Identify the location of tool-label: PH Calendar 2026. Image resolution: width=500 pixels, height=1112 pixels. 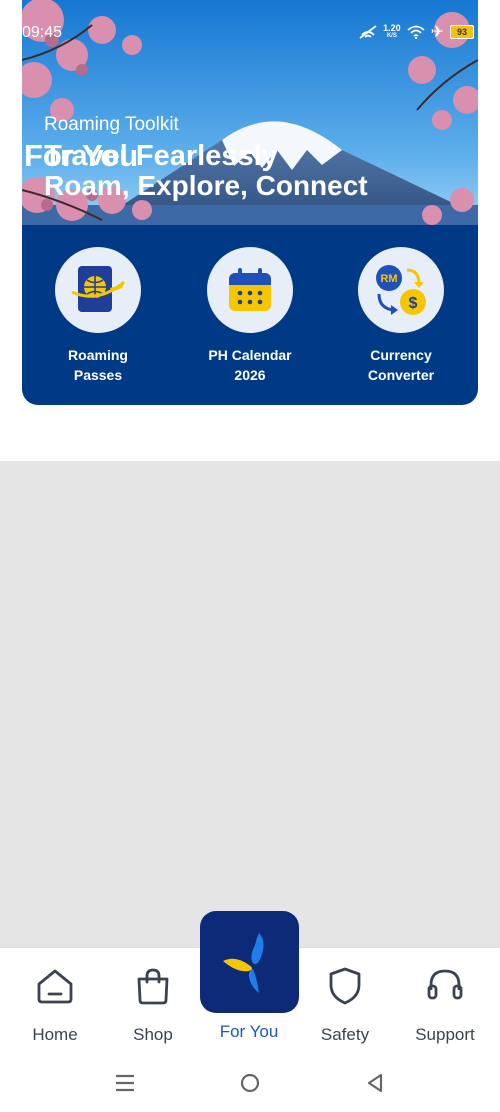
(250, 365).